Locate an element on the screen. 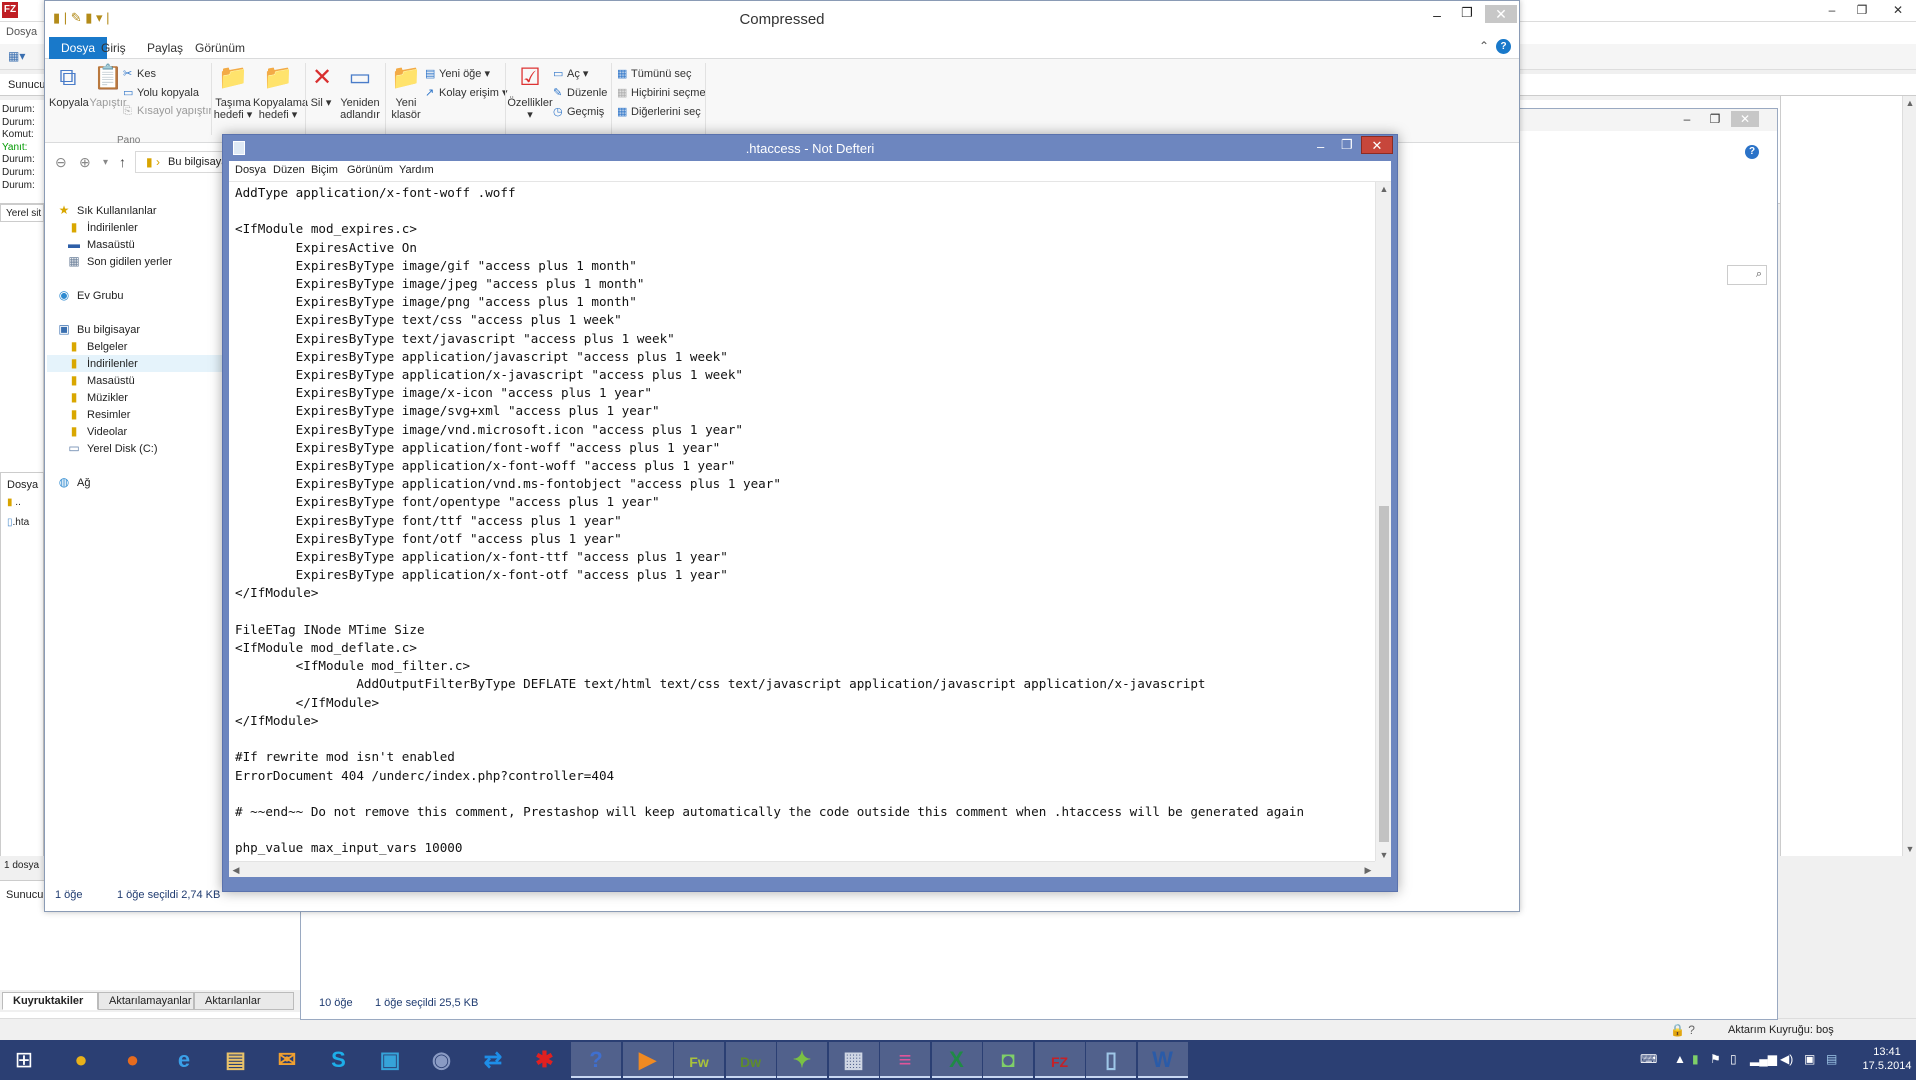  taskbar-button: ✉ is located at coordinates (287, 1060).